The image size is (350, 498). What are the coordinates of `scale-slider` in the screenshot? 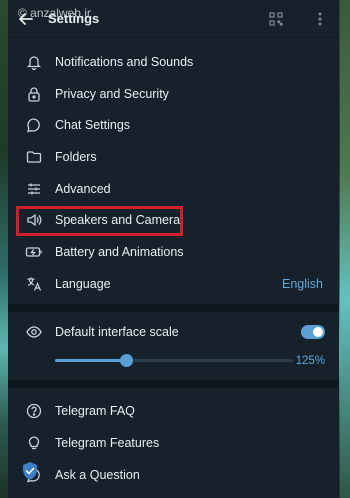 It's located at (174, 360).